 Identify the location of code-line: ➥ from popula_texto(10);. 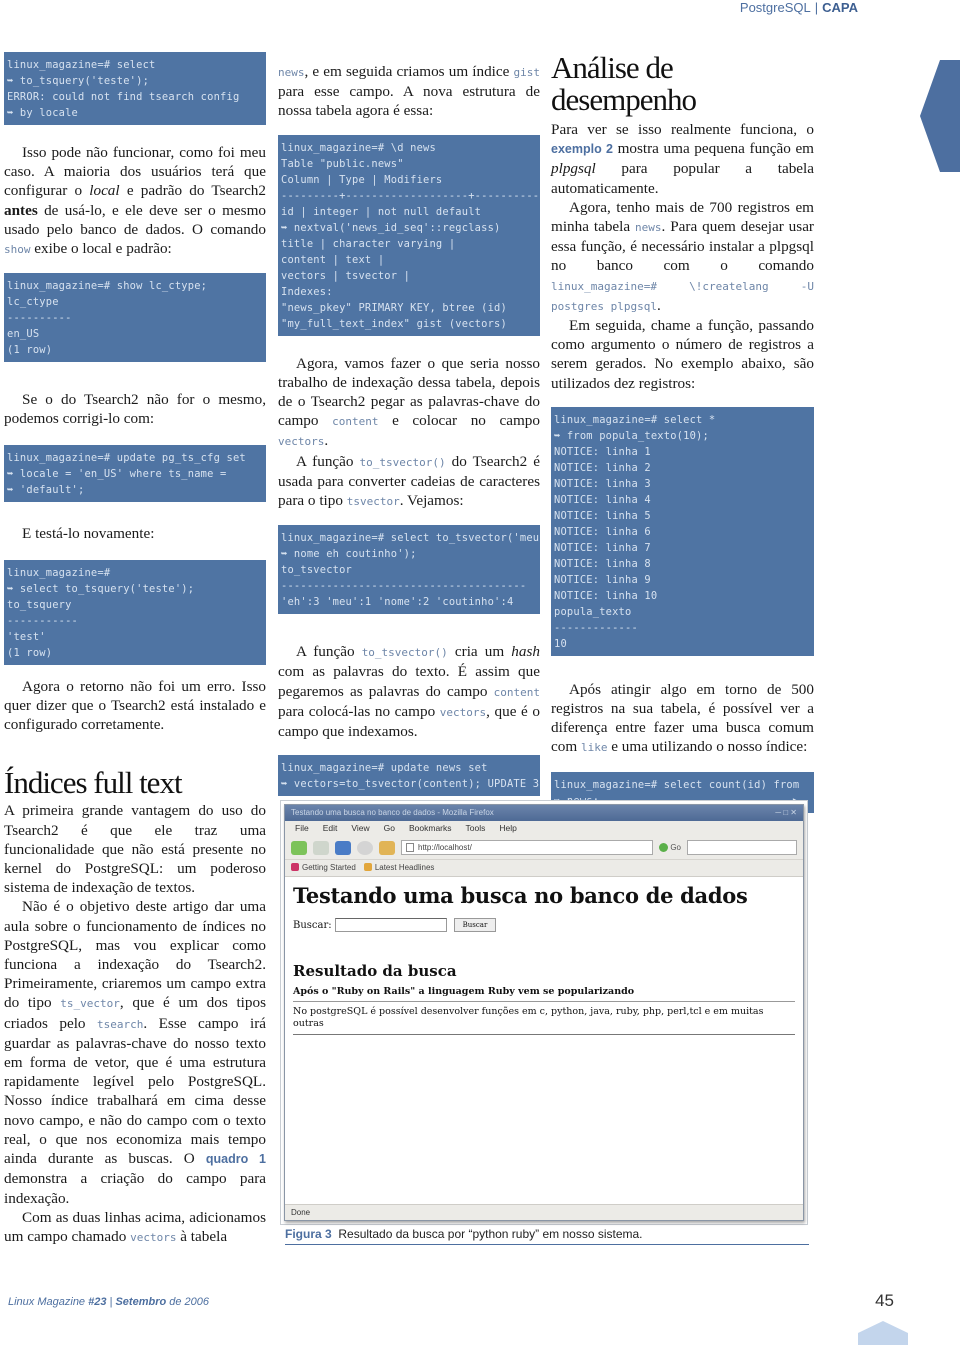
(631, 435).